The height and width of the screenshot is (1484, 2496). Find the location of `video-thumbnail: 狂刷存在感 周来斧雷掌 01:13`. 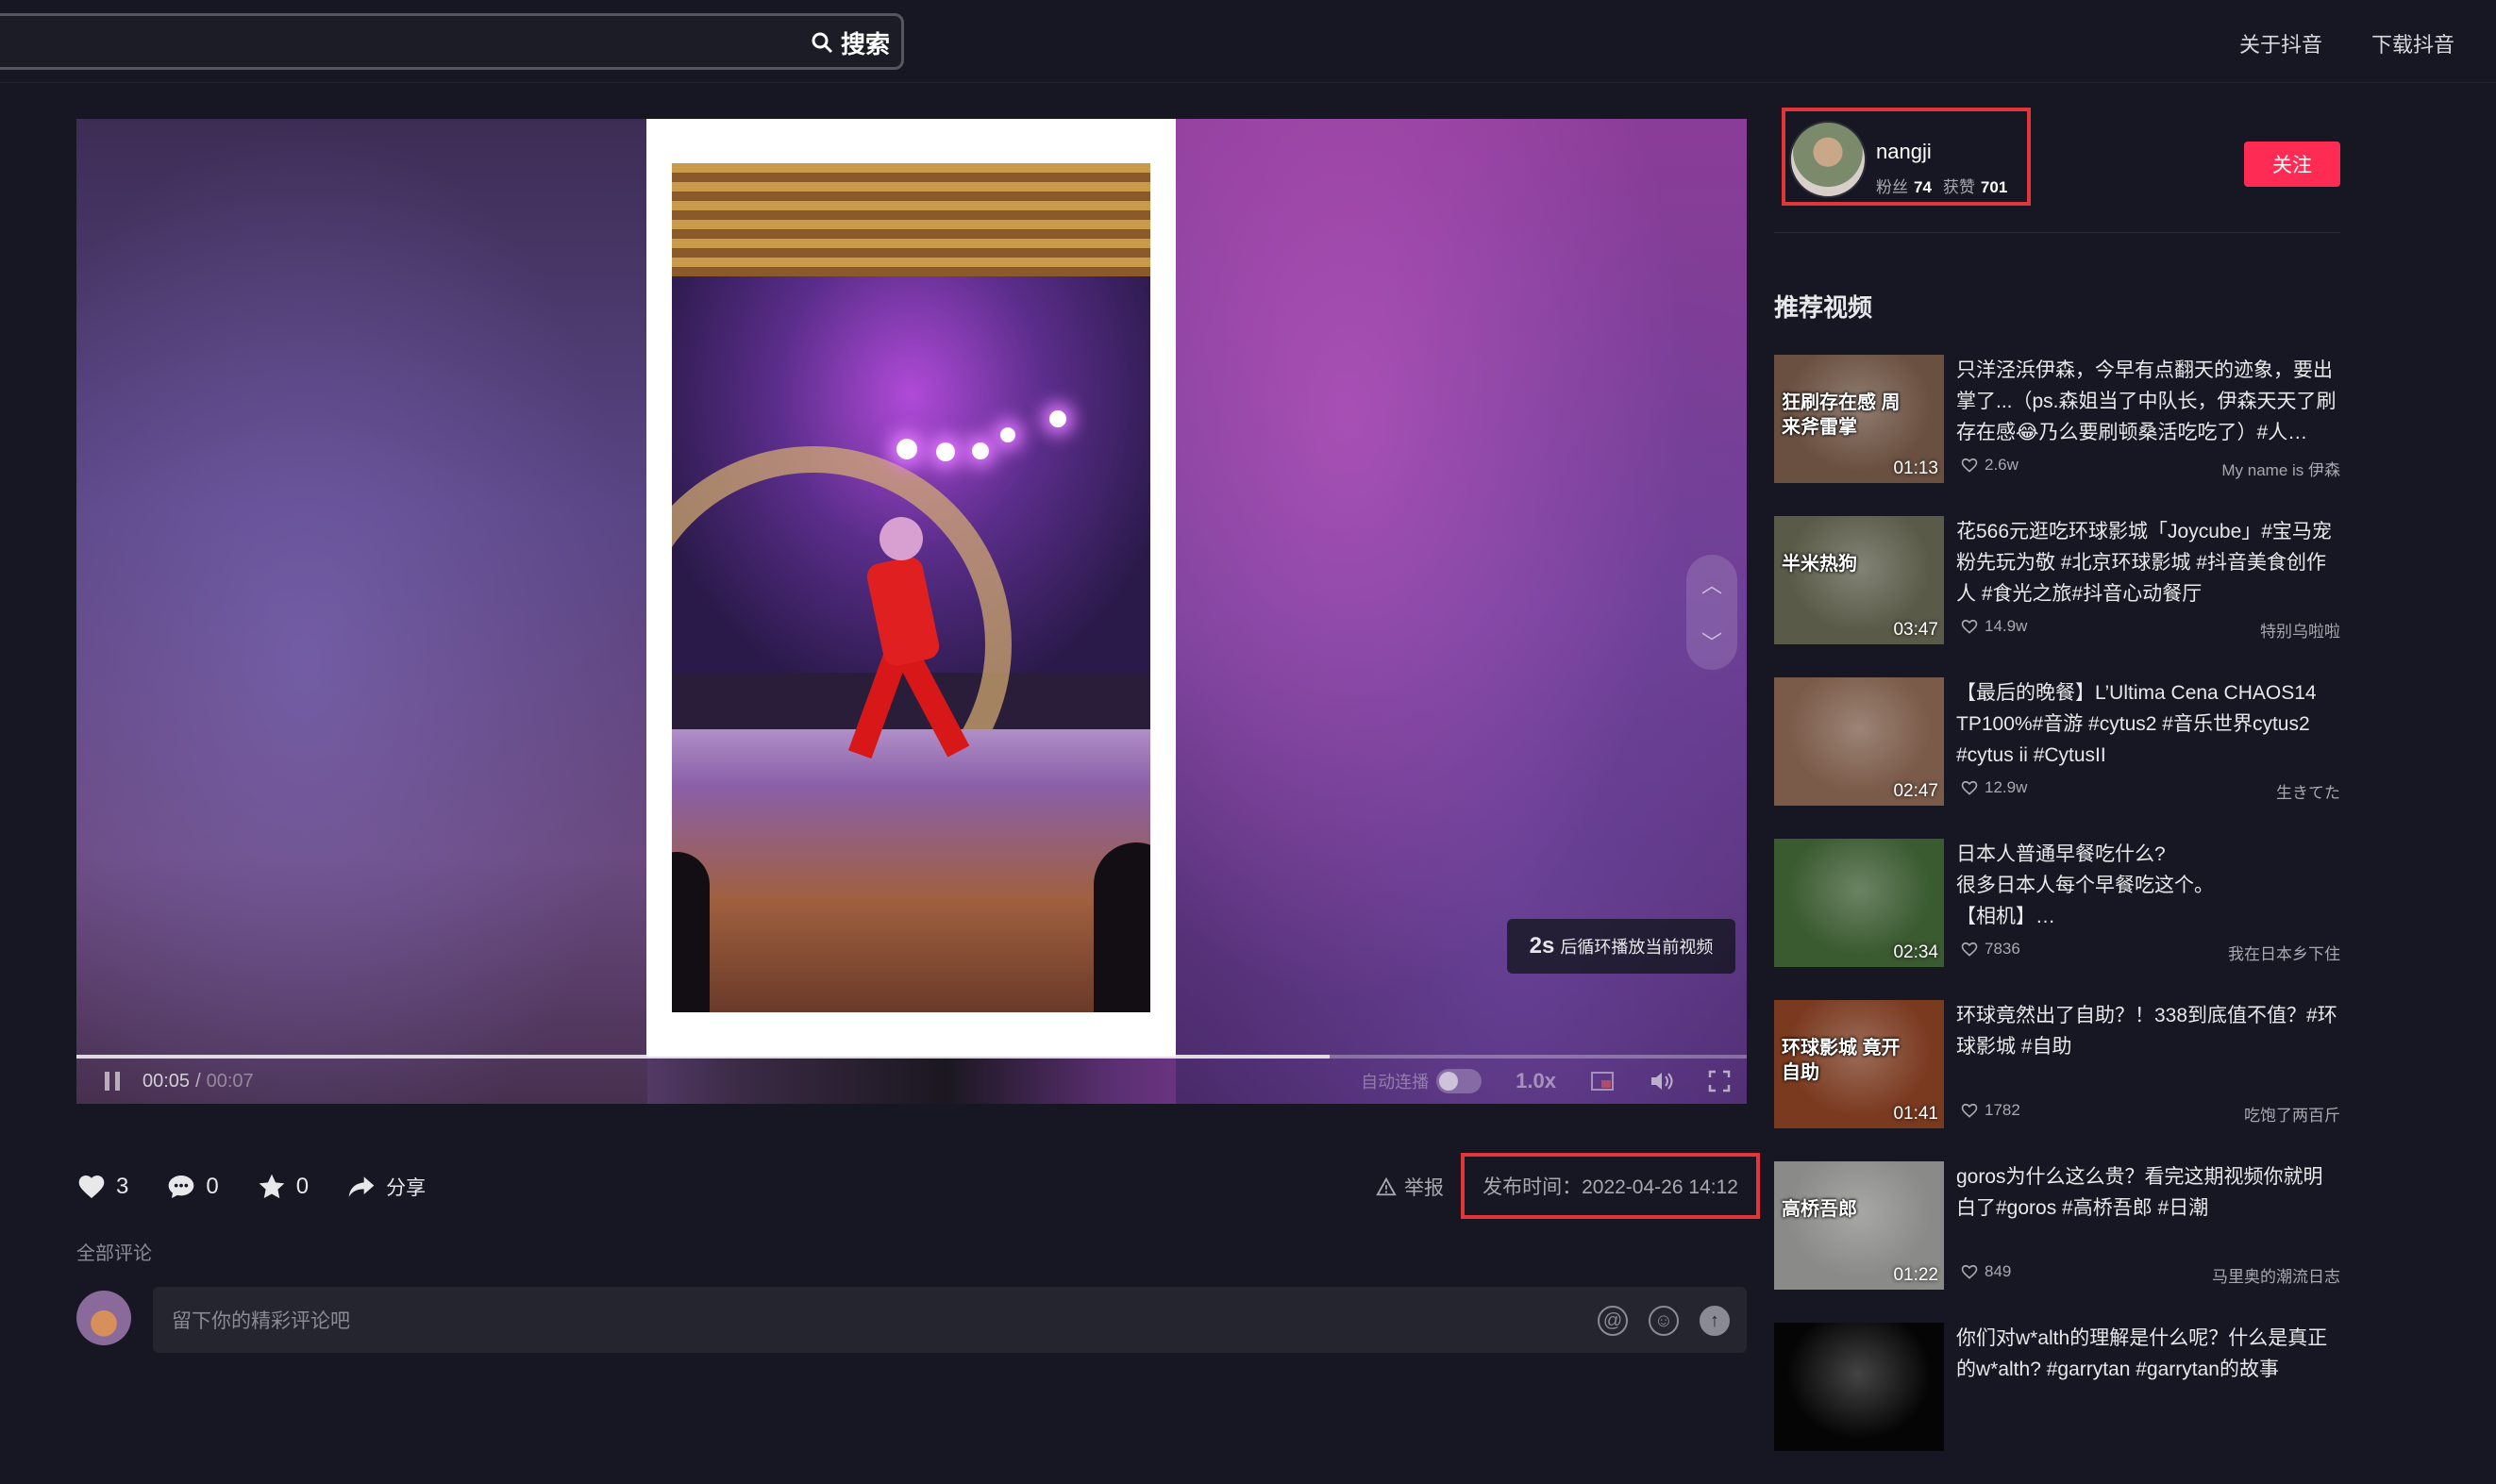

video-thumbnail: 狂刷存在感 周来斧雷掌 01:13 is located at coordinates (1859, 419).